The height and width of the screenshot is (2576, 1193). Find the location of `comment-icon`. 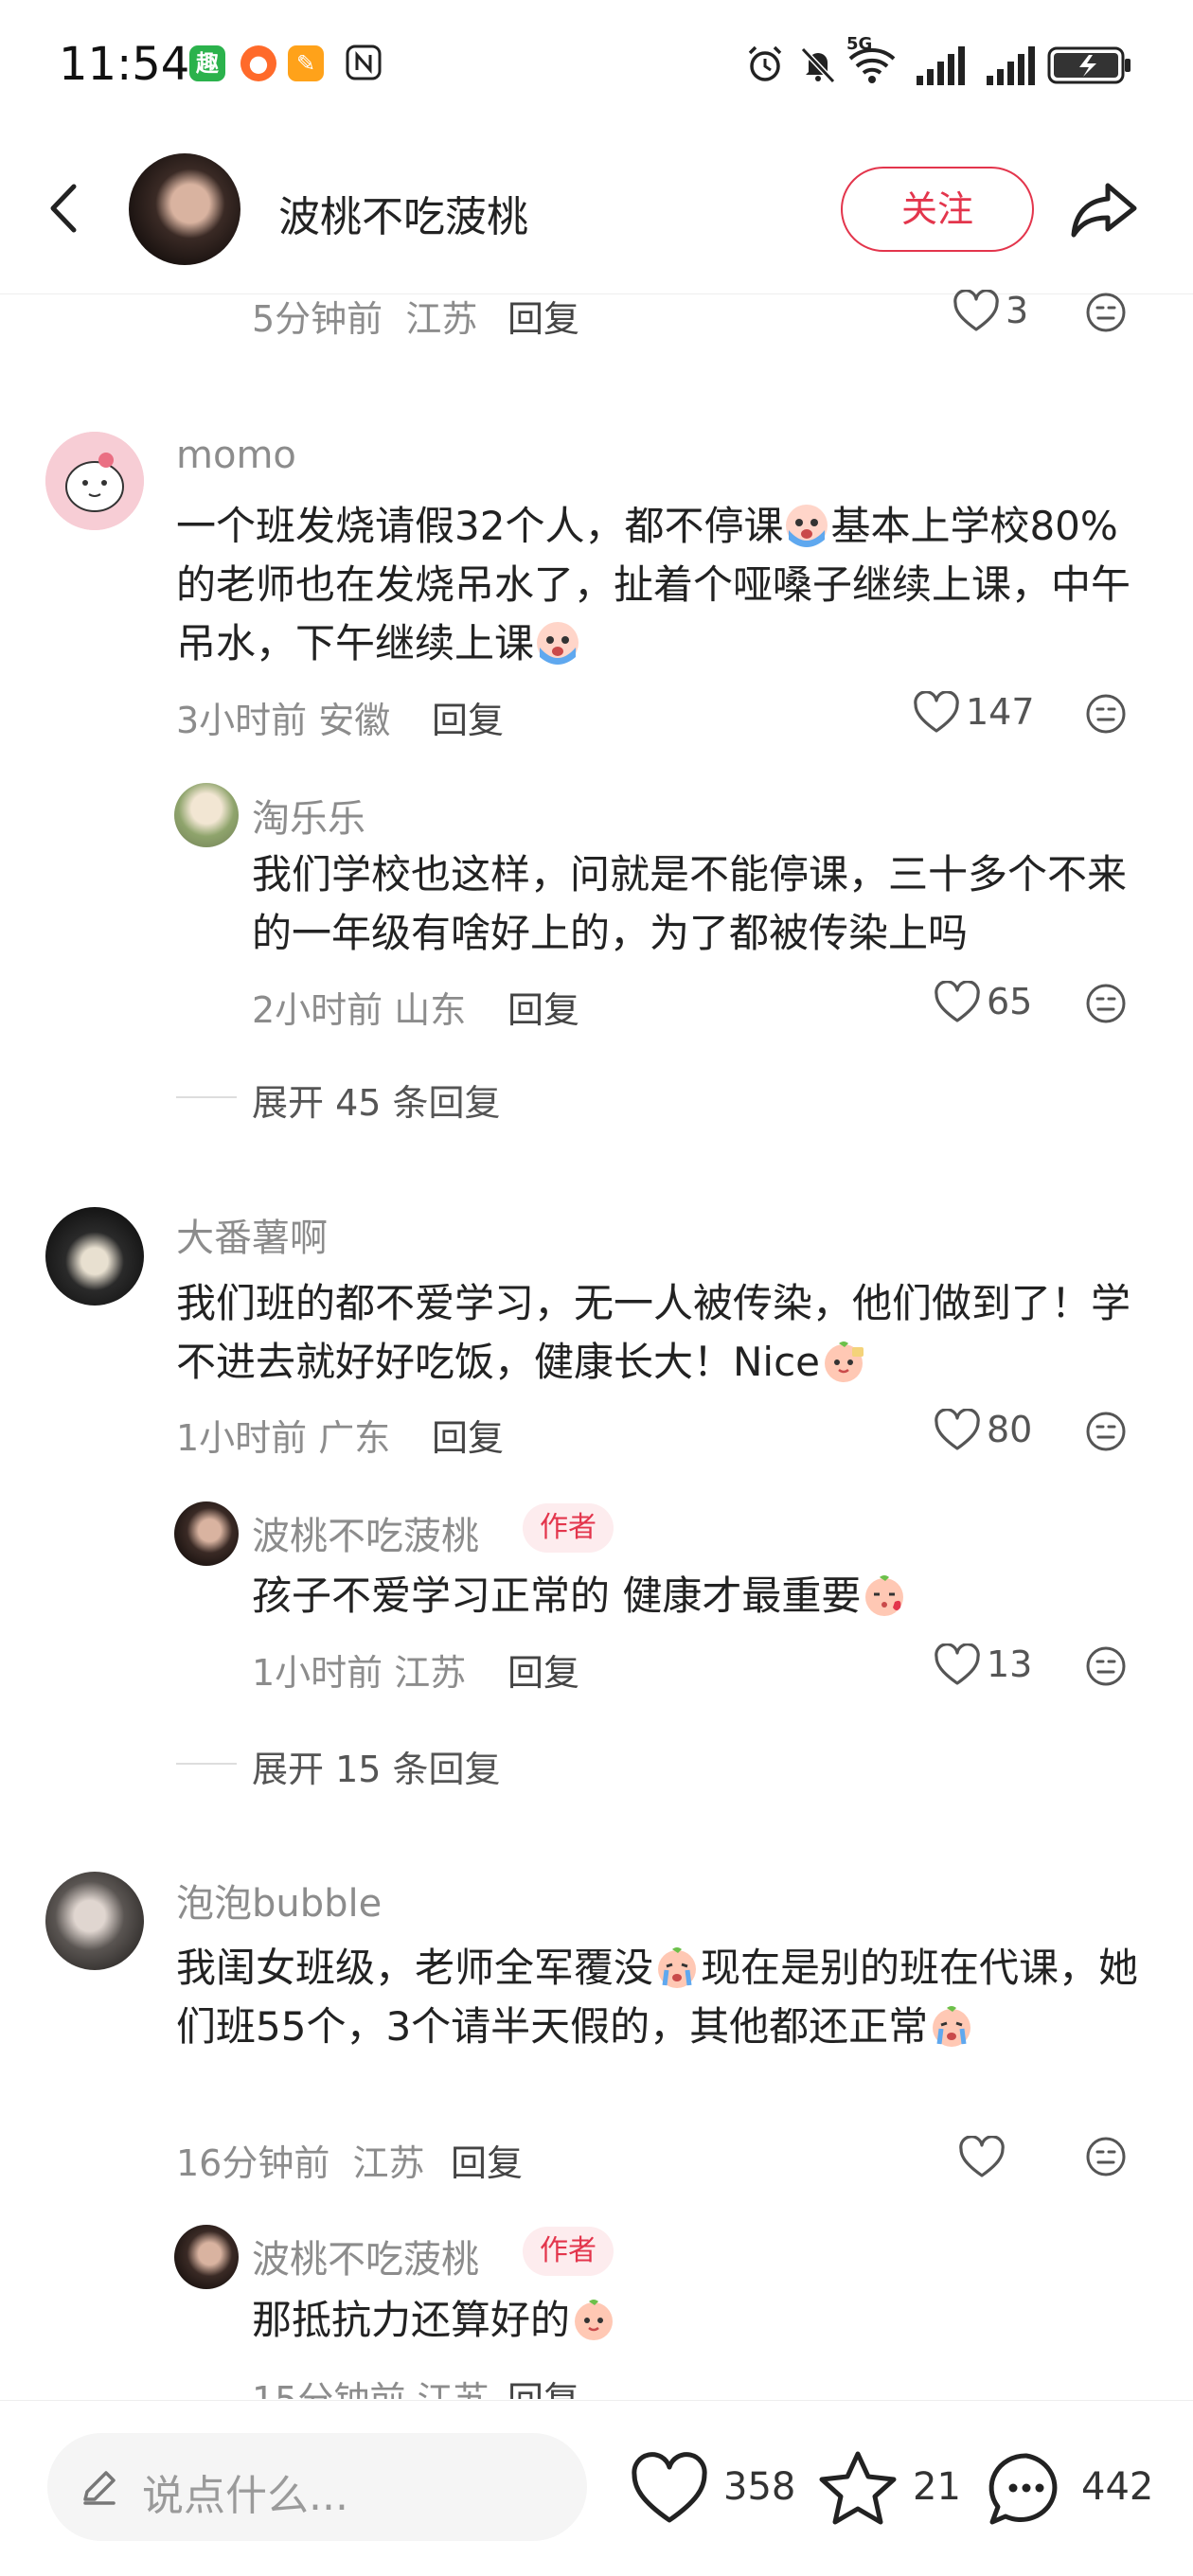

comment-icon is located at coordinates (1026, 2490).